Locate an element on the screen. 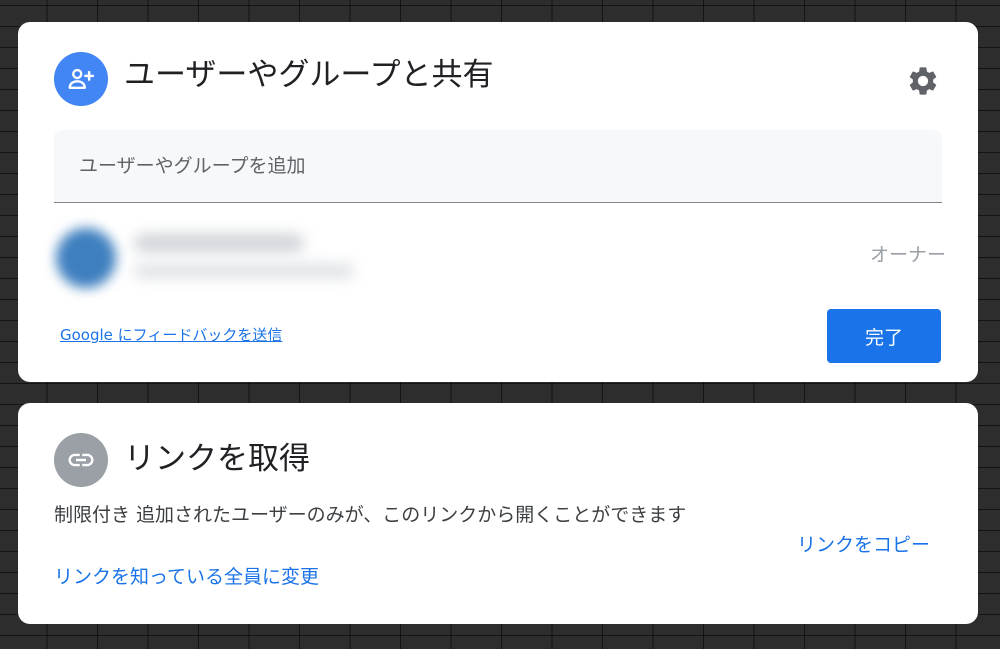 This screenshot has width=1000, height=649. settings-button is located at coordinates (923, 81).